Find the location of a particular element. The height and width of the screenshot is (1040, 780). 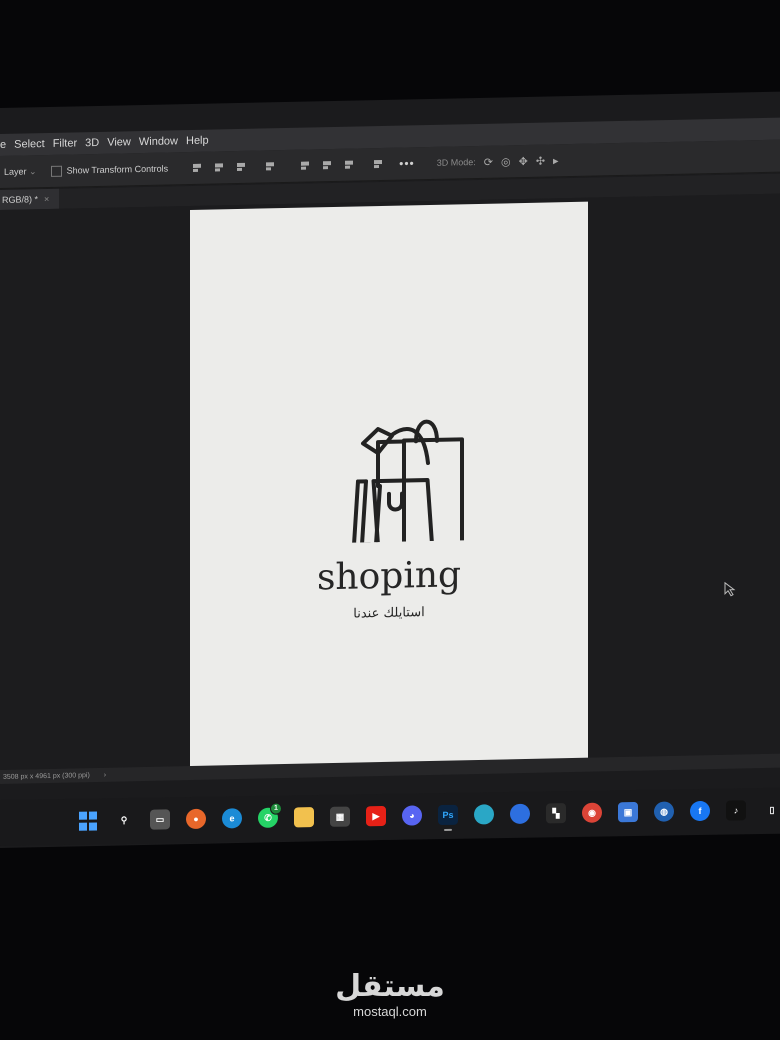

discord-icon: ◕ is located at coordinates (412, 815).